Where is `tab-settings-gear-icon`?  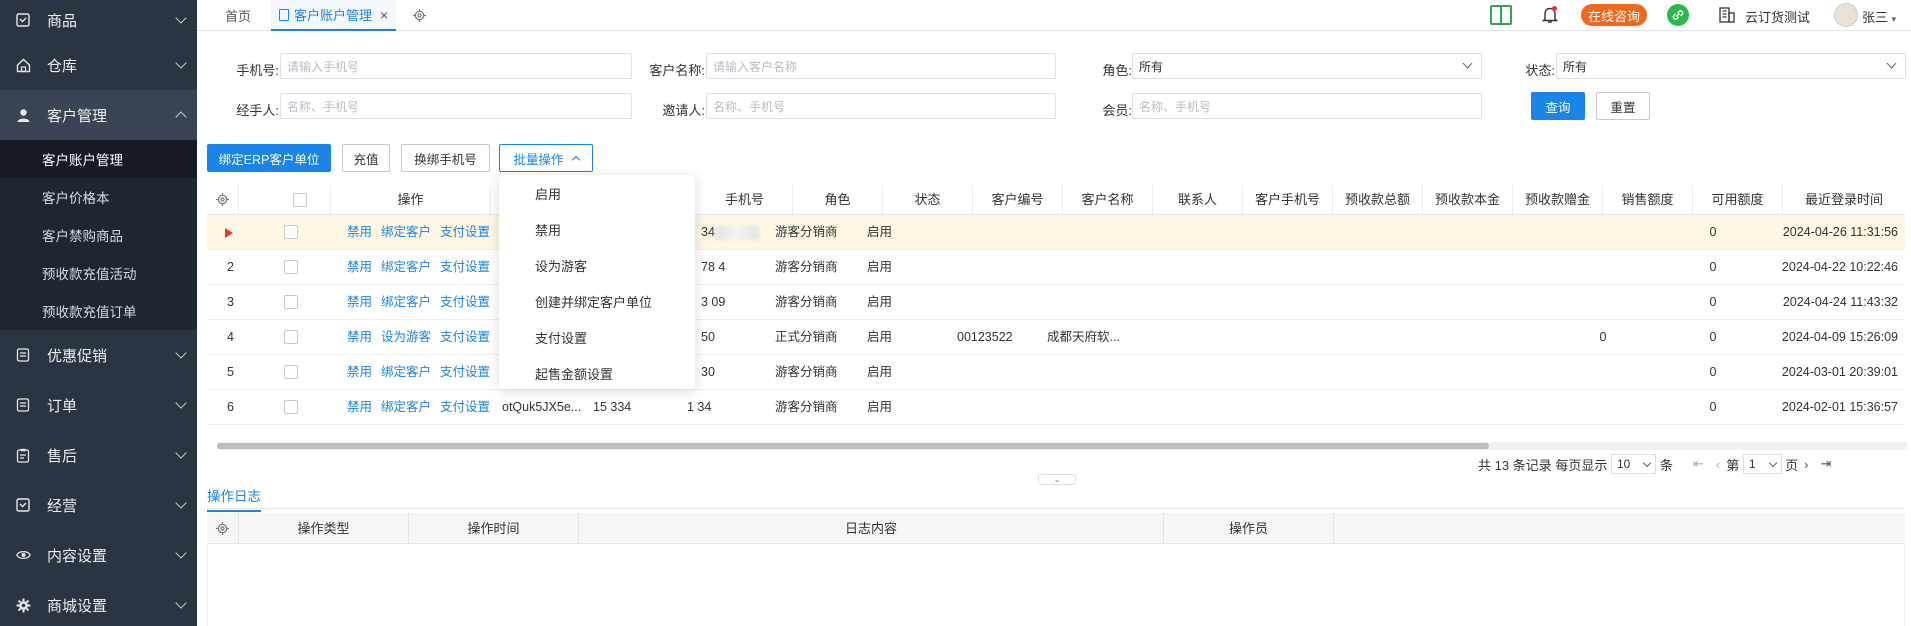 tab-settings-gear-icon is located at coordinates (419, 15).